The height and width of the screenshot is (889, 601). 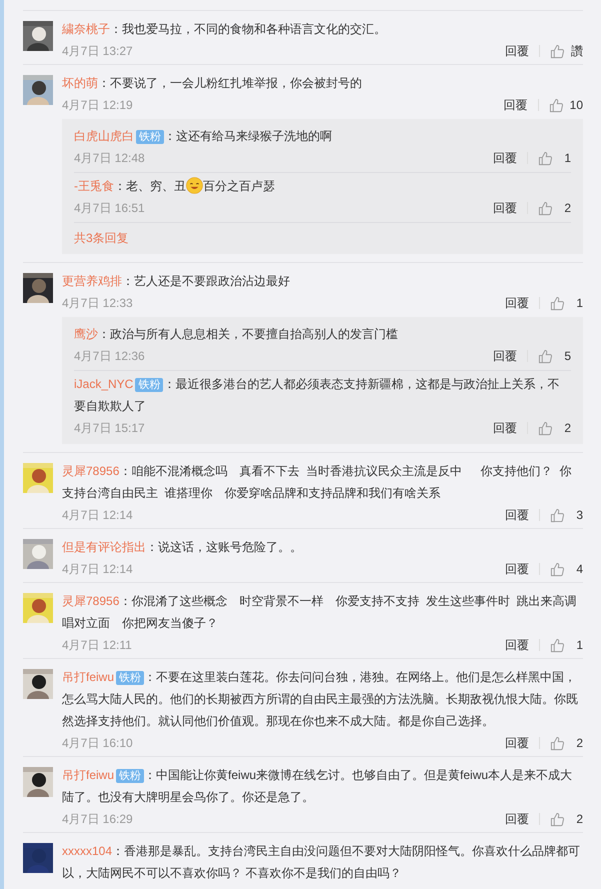 What do you see at coordinates (576, 105) in the screenshot?
I see `like-count: 10` at bounding box center [576, 105].